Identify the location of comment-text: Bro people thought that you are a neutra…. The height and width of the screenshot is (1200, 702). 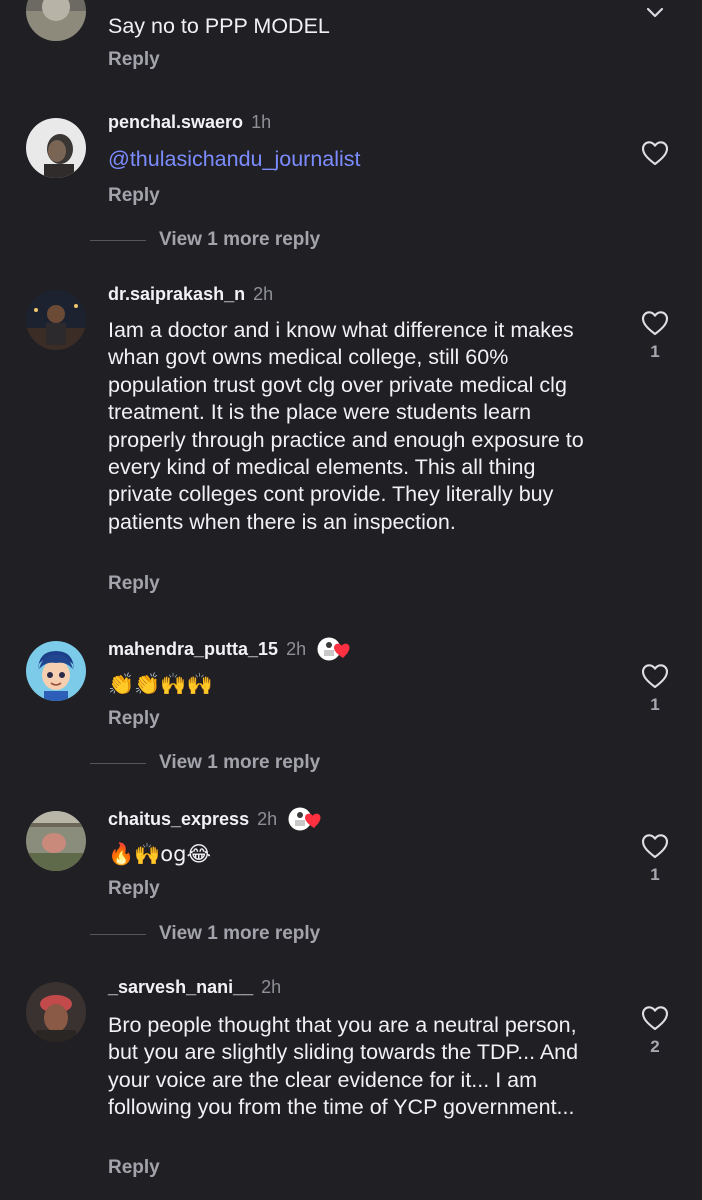
(343, 1066).